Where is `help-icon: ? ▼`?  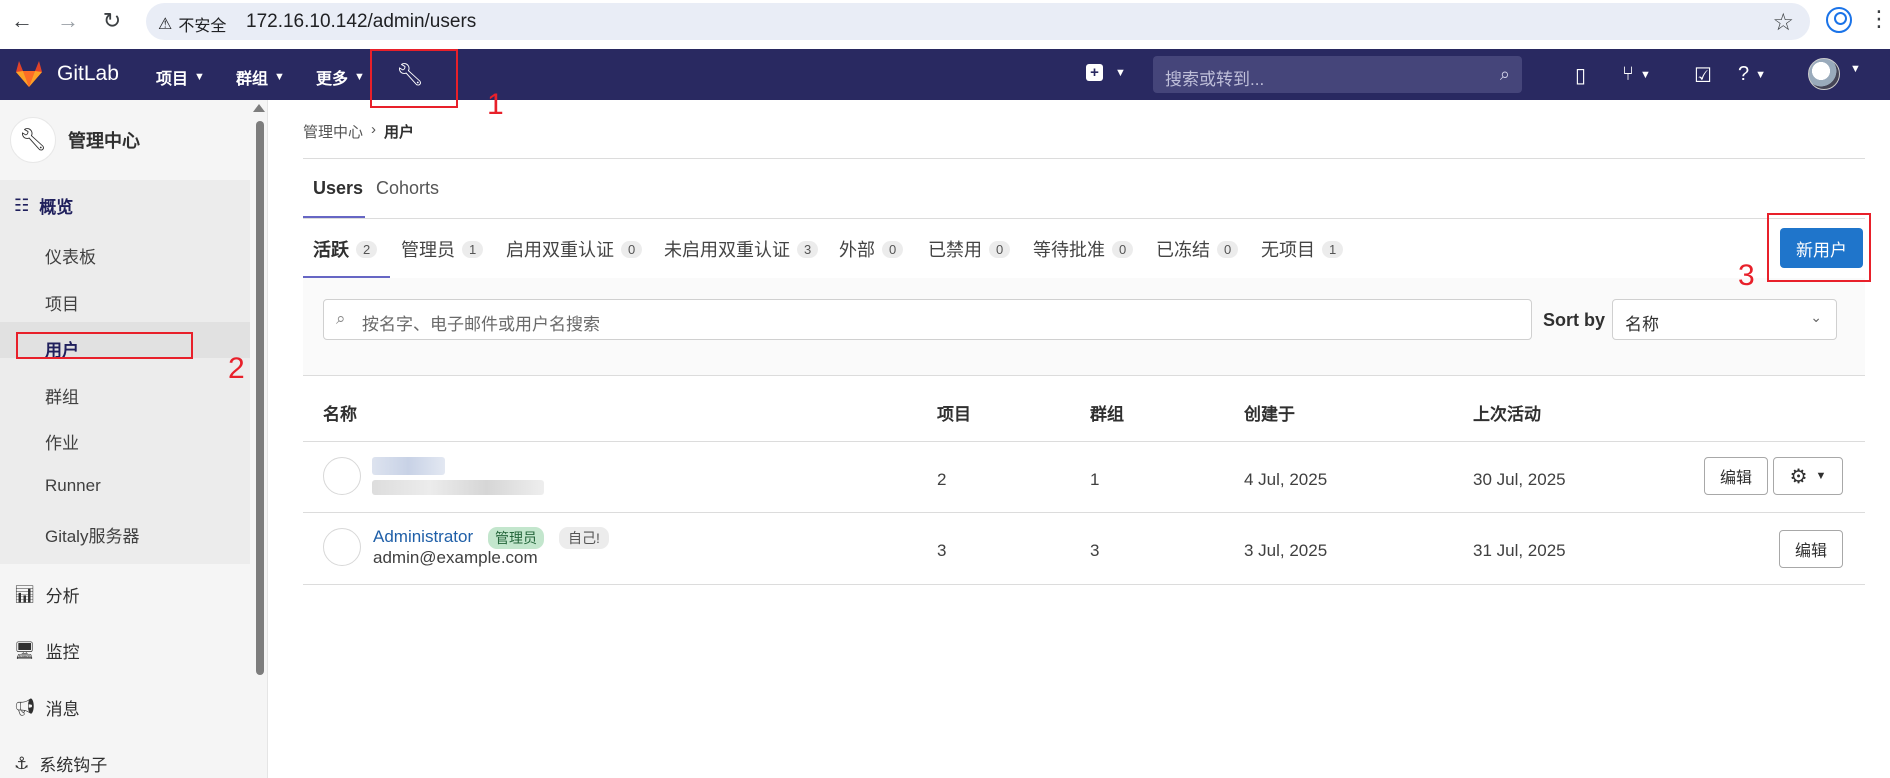 help-icon: ? ▼ is located at coordinates (1752, 74).